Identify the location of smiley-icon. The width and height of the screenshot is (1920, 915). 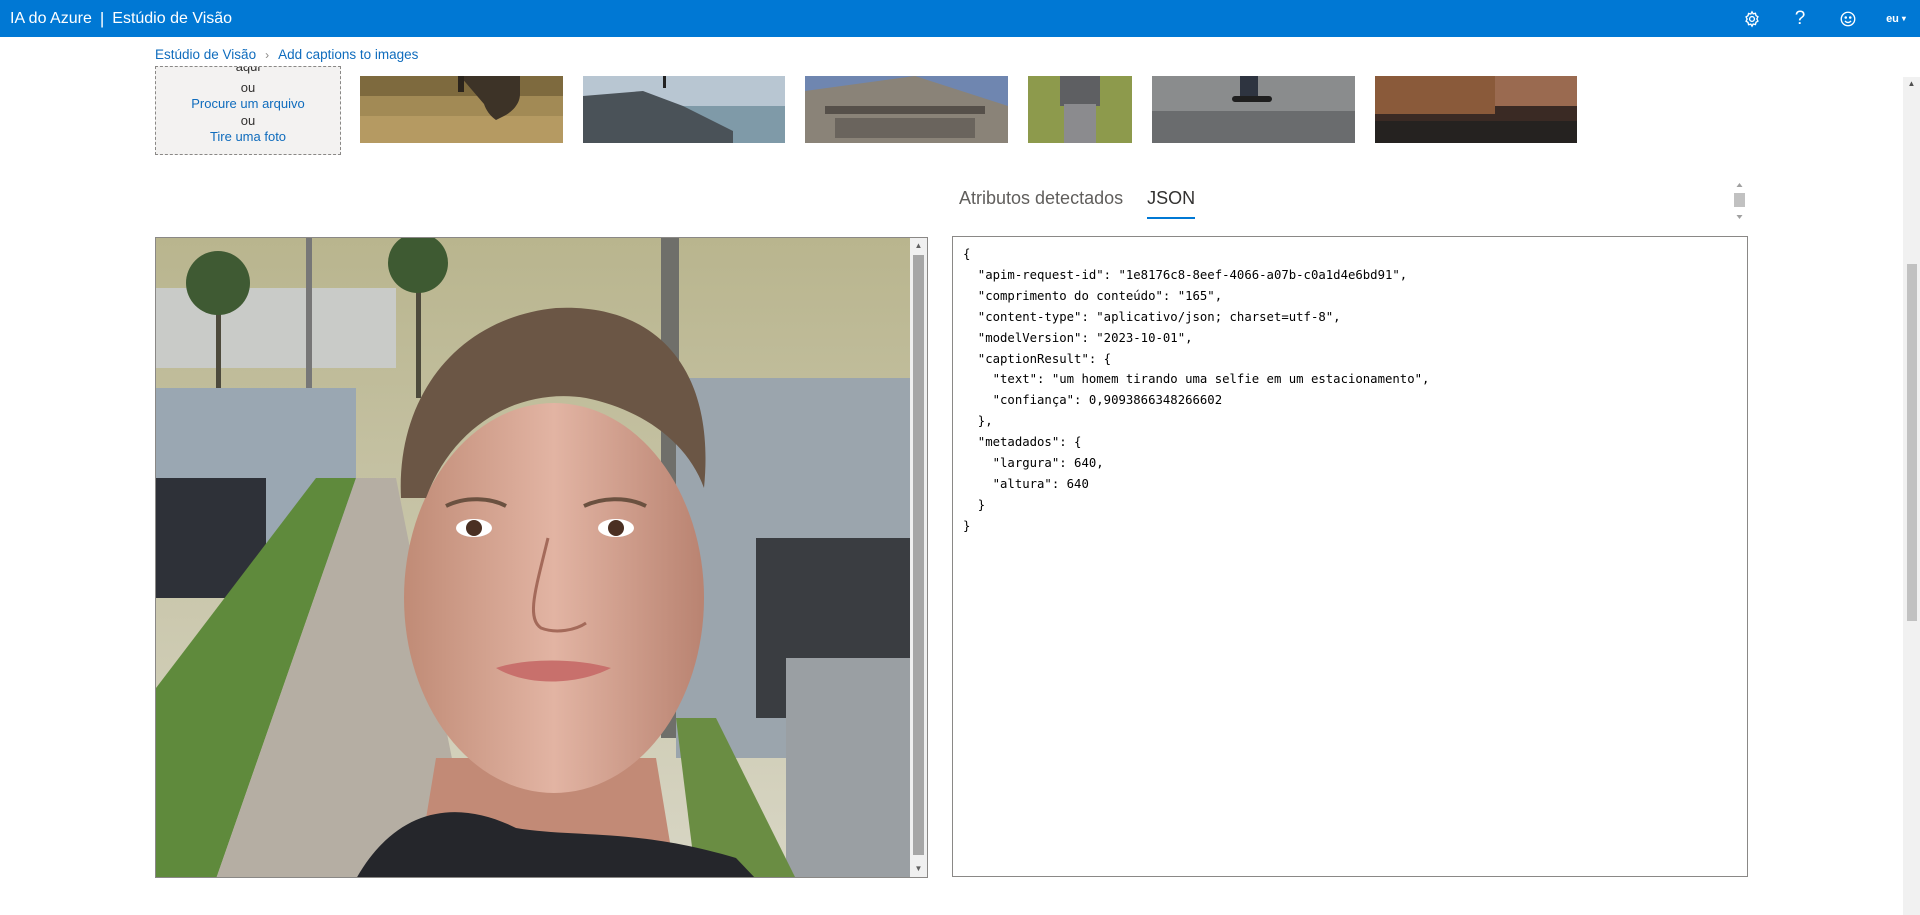
(1848, 18).